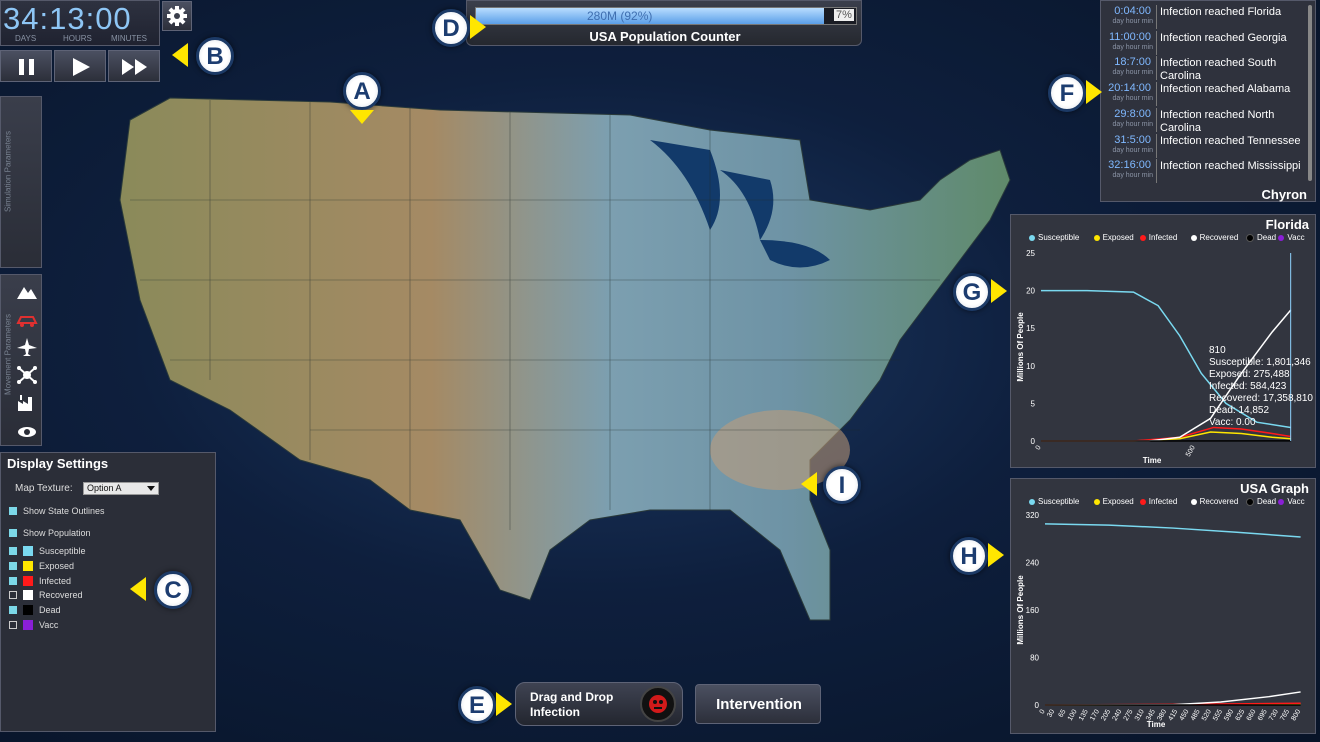 This screenshot has height=742, width=1320. What do you see at coordinates (13, 565) in the screenshot?
I see `layer-checkbox-exposed` at bounding box center [13, 565].